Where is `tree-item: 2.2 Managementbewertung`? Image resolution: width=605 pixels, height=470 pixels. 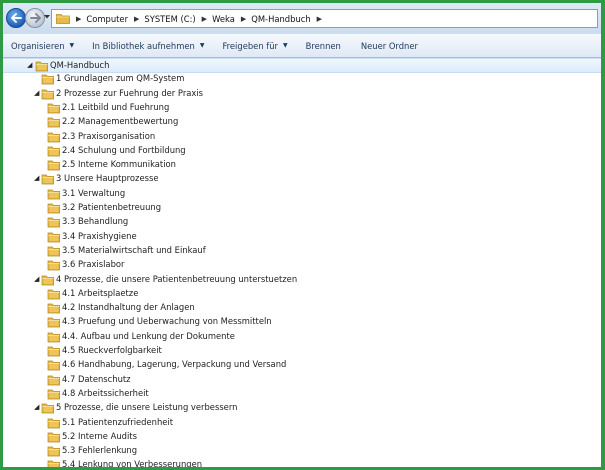
tree-item: 2.2 Managementbewertung is located at coordinates (302, 122).